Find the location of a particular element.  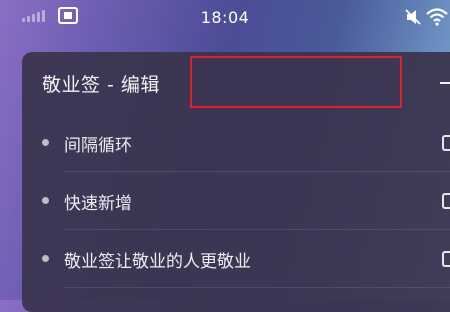

list-item-label: 敬业签让敬业的人更敬业 is located at coordinates (157, 262).